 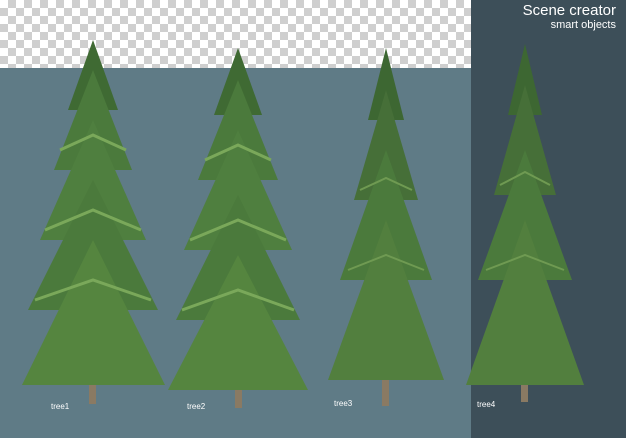 I want to click on tree-4-label: tree4, so click(x=486, y=404).